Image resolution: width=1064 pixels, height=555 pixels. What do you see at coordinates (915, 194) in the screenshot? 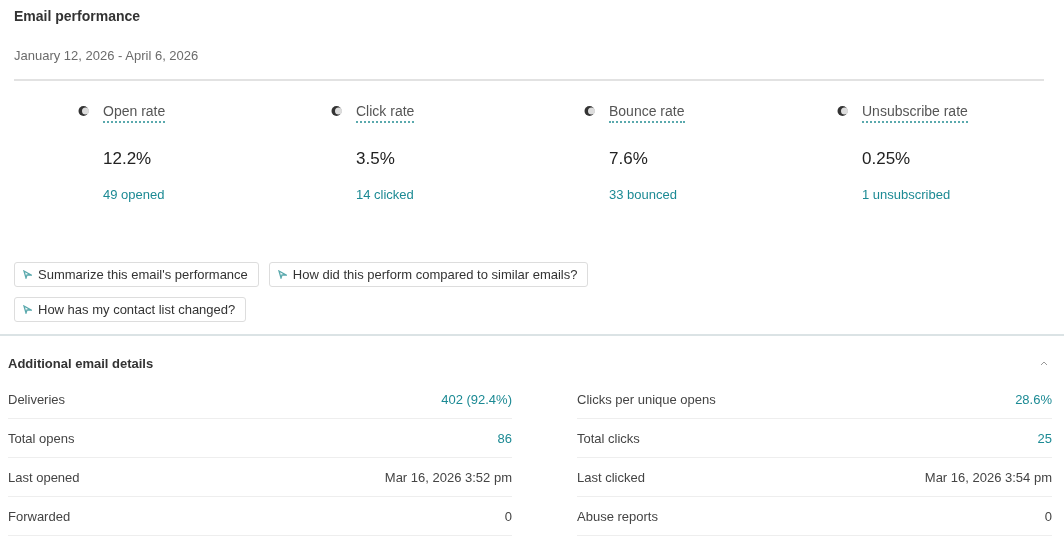
I see `metric-link: 1 unsubscribed` at bounding box center [915, 194].